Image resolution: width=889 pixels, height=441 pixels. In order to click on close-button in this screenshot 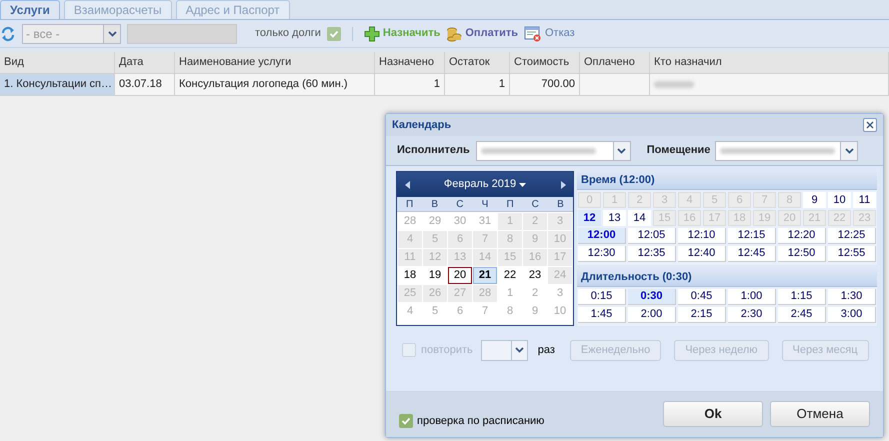, I will do `click(870, 125)`.